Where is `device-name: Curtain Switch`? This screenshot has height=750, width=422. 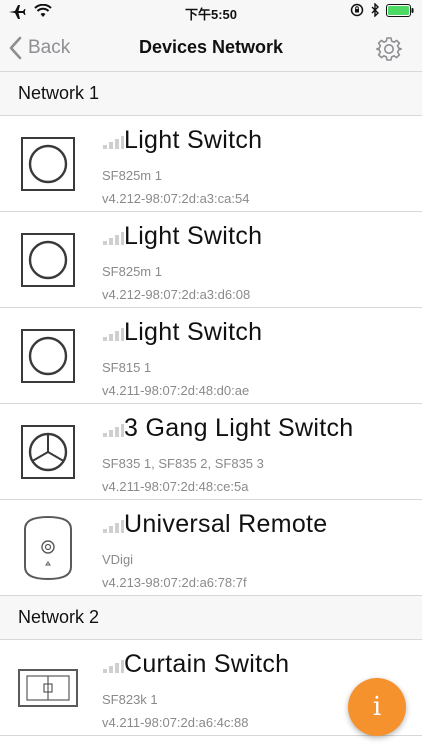 device-name: Curtain Switch is located at coordinates (207, 664).